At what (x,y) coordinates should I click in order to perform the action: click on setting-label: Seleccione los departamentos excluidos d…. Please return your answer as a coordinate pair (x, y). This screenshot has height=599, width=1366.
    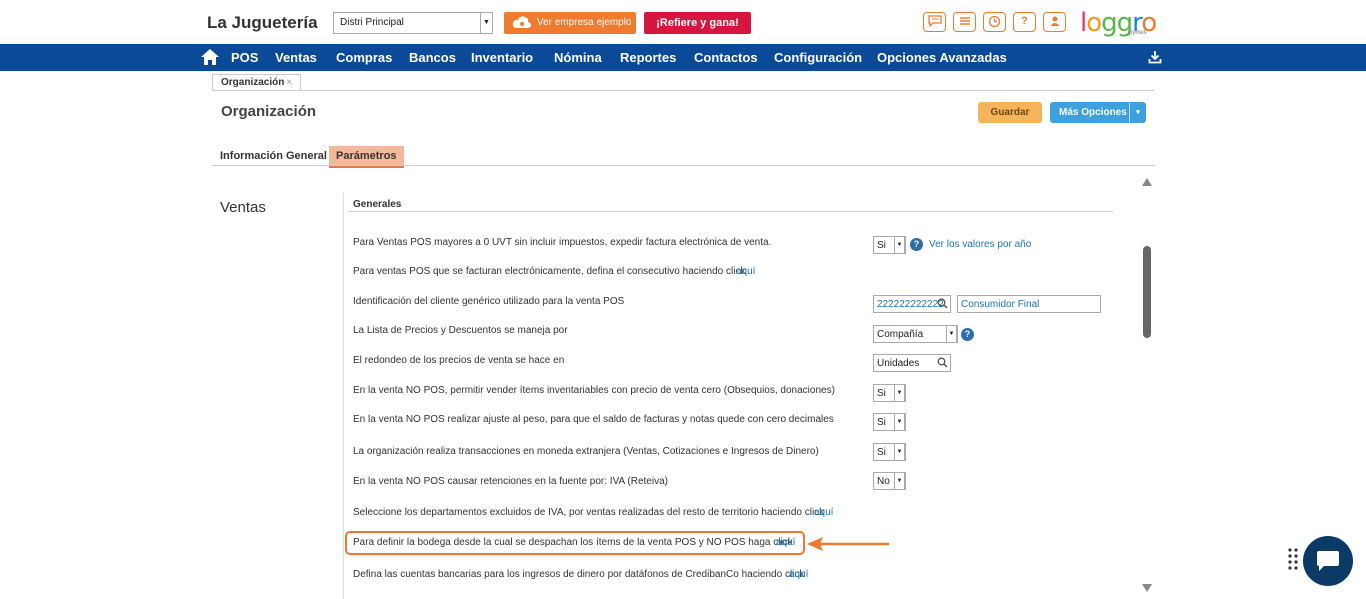
    Looking at the image, I should click on (589, 512).